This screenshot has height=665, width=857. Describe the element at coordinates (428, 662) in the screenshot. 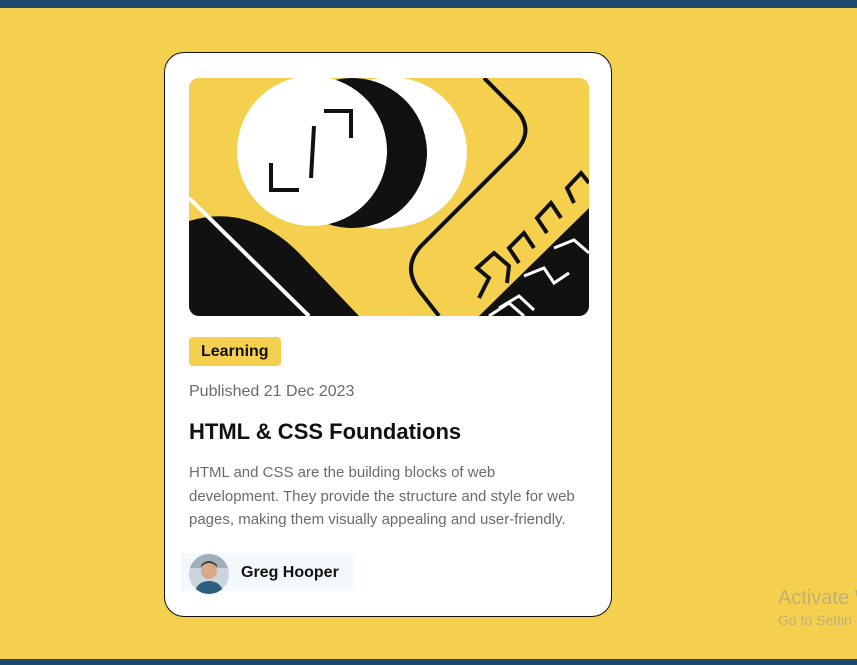

I see `taskbar` at that location.